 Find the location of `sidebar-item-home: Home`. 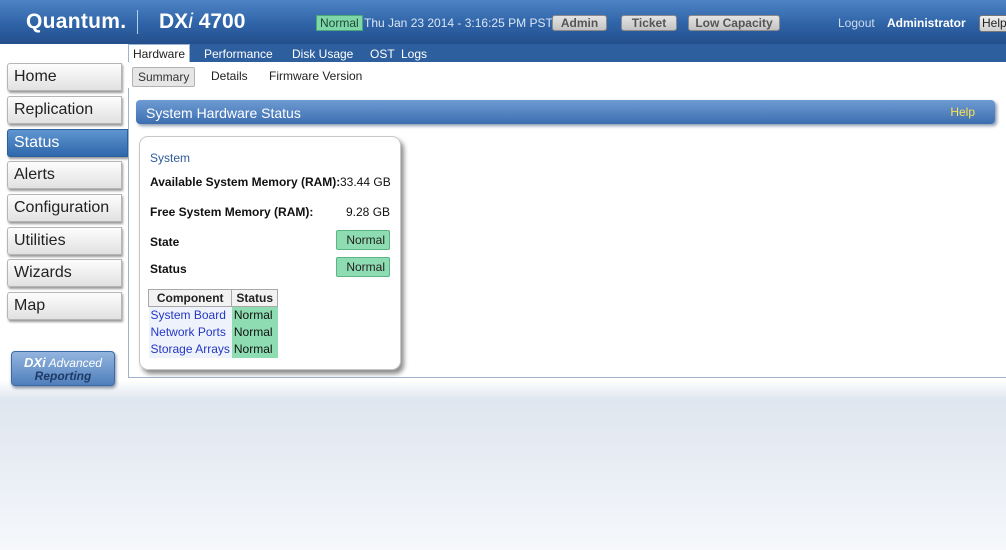

sidebar-item-home: Home is located at coordinates (64, 77).